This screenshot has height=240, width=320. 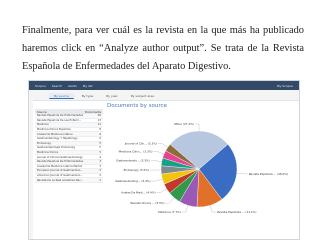 I want to click on tab-by-source: By source, so click(x=61, y=96).